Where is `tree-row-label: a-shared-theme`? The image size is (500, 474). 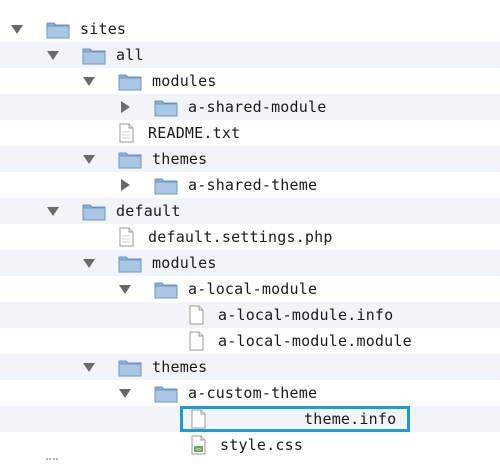
tree-row-label: a-shared-theme is located at coordinates (253, 185).